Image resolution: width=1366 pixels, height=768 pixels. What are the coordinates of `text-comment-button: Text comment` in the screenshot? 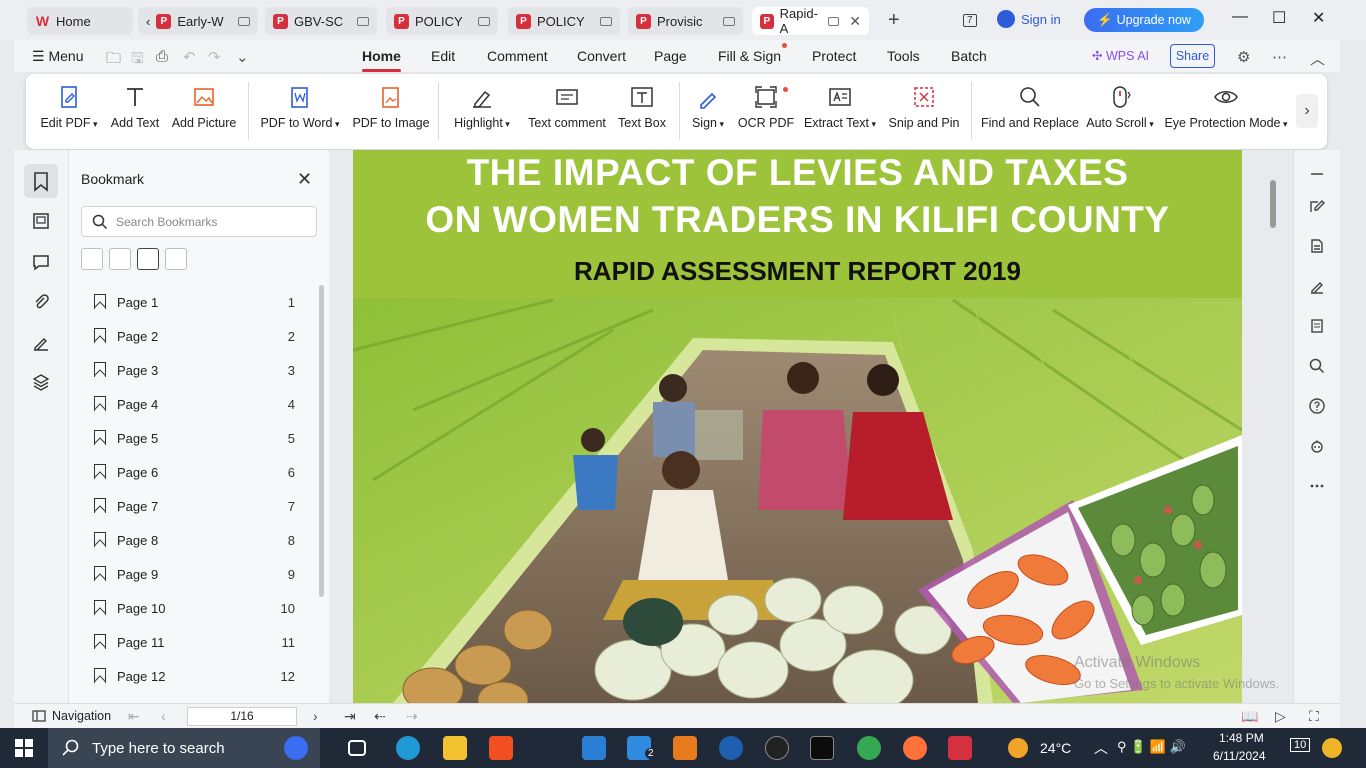 It's located at (567, 107).